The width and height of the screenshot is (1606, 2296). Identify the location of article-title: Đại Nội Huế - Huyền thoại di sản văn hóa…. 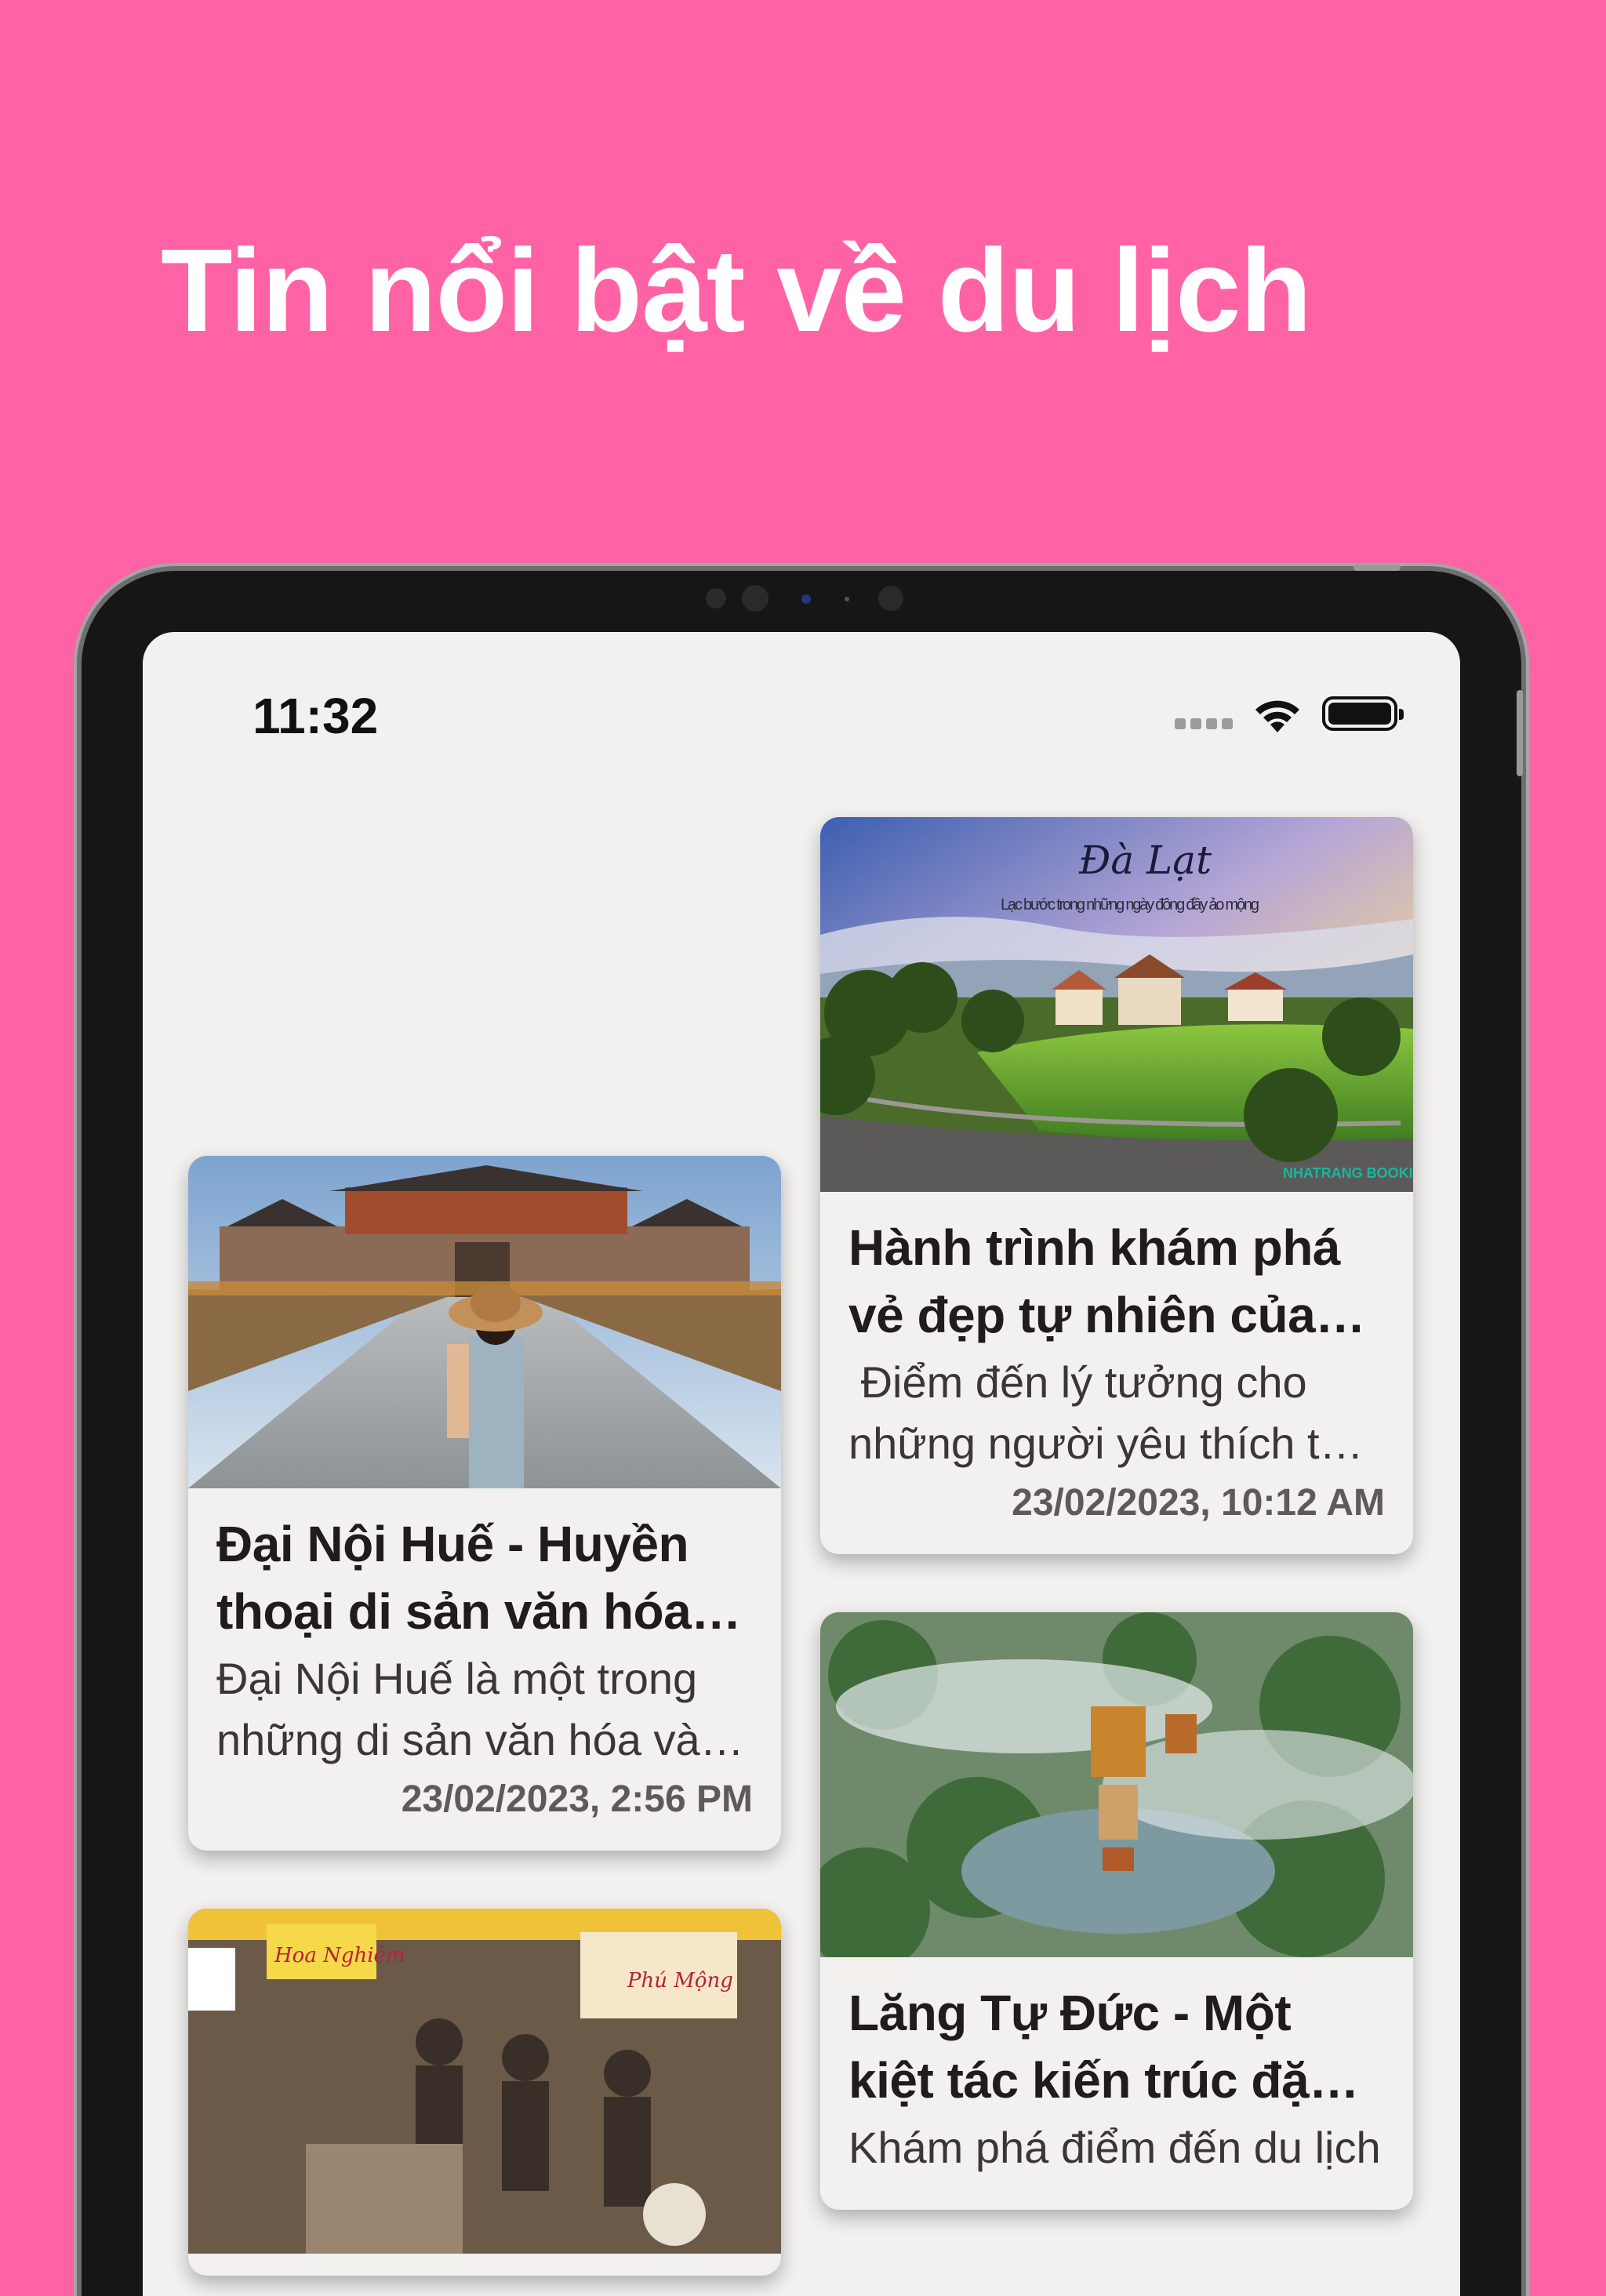
(479, 1578).